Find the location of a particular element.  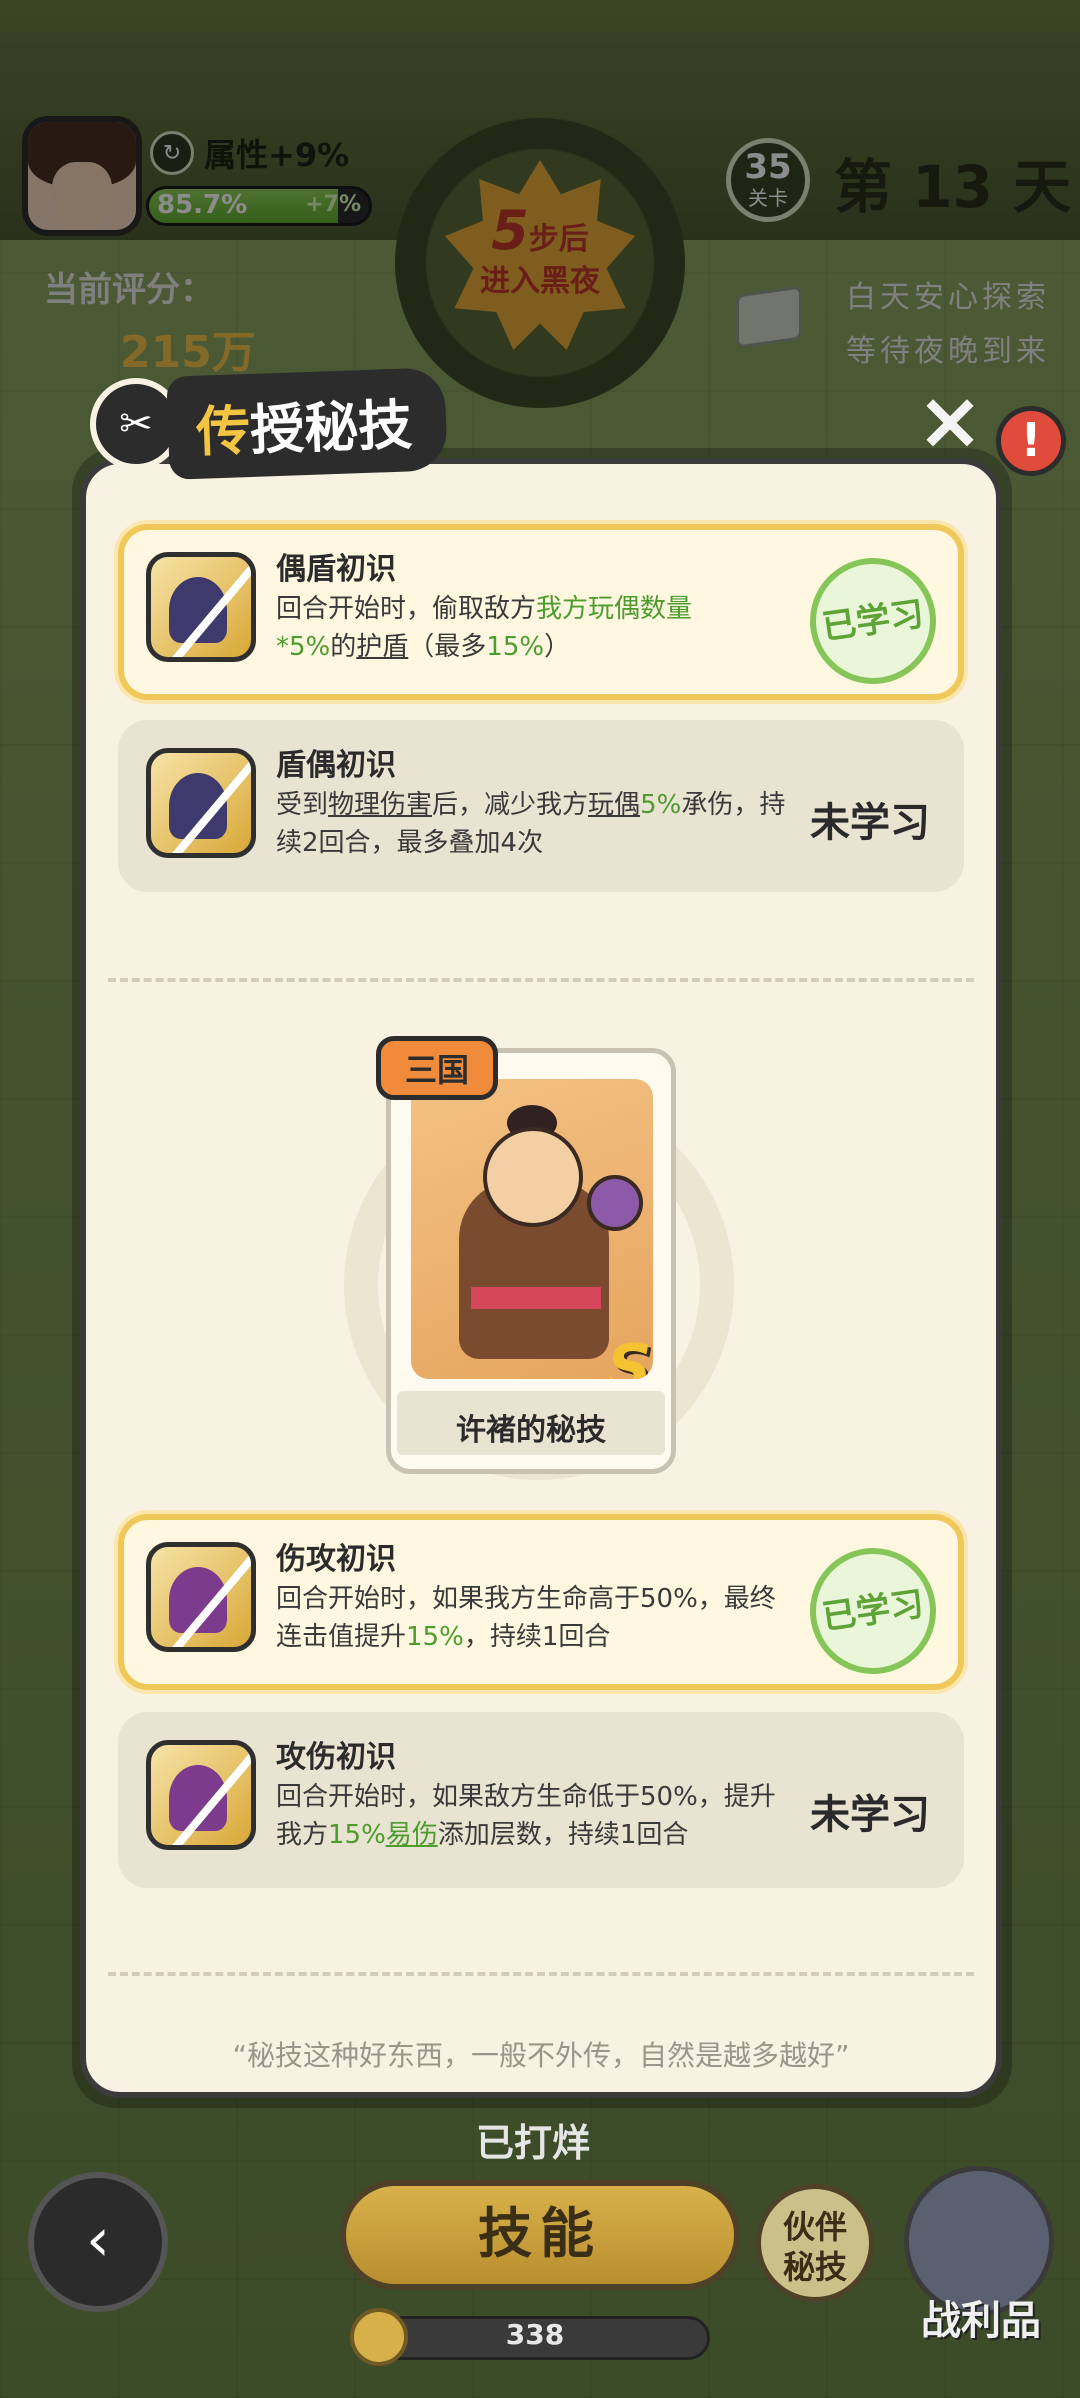

hero-caption: 许褚的秘技 is located at coordinates (531, 1430).